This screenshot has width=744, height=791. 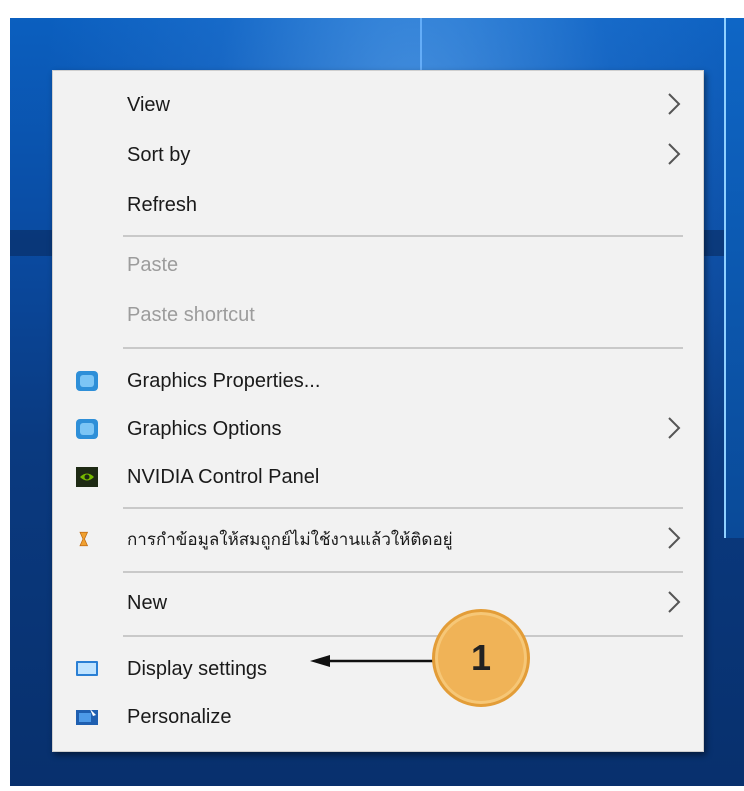 What do you see at coordinates (162, 204) in the screenshot?
I see `menu-item-label: Refresh` at bounding box center [162, 204].